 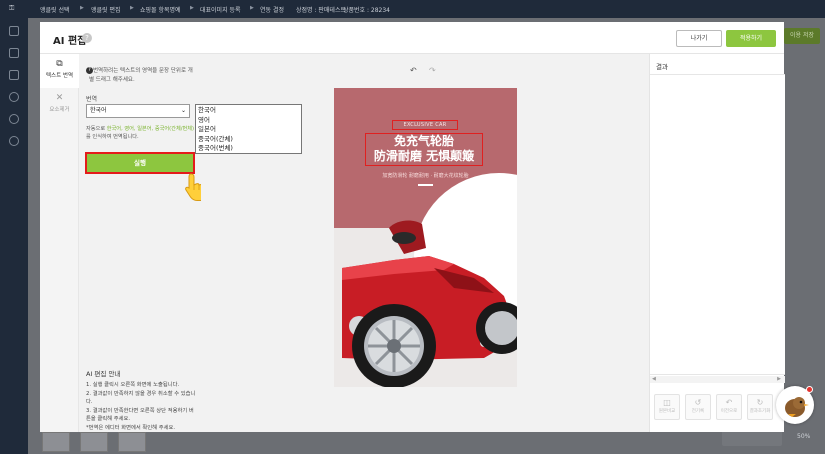 I want to click on action-label: 원본비교, so click(x=667, y=411).